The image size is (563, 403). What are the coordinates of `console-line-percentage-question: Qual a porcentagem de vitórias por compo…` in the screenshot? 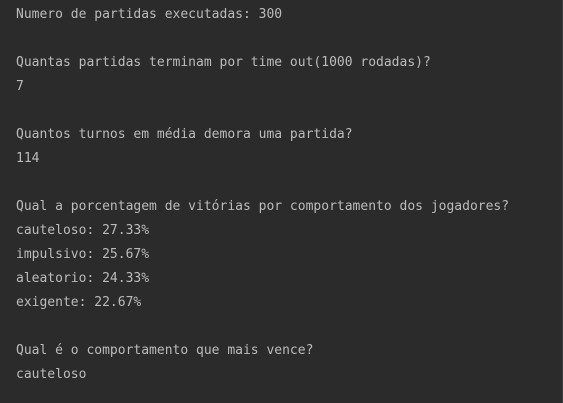 It's located at (263, 206).